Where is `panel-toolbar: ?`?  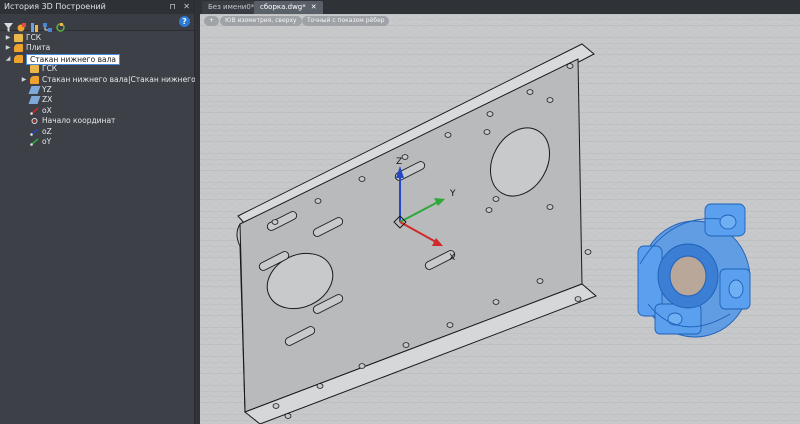
panel-toolbar: ? is located at coordinates (97, 23).